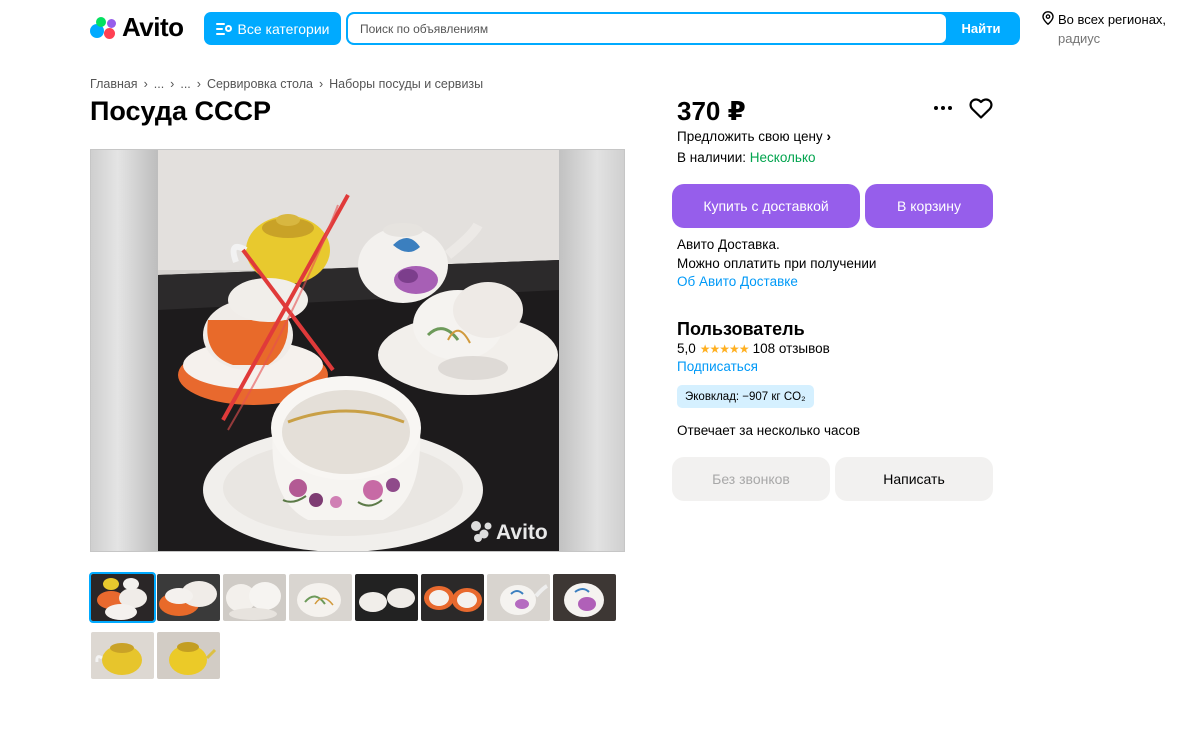 This screenshot has width=1200, height=730. I want to click on offer-price-link: Предложить свою цену ›, so click(754, 136).